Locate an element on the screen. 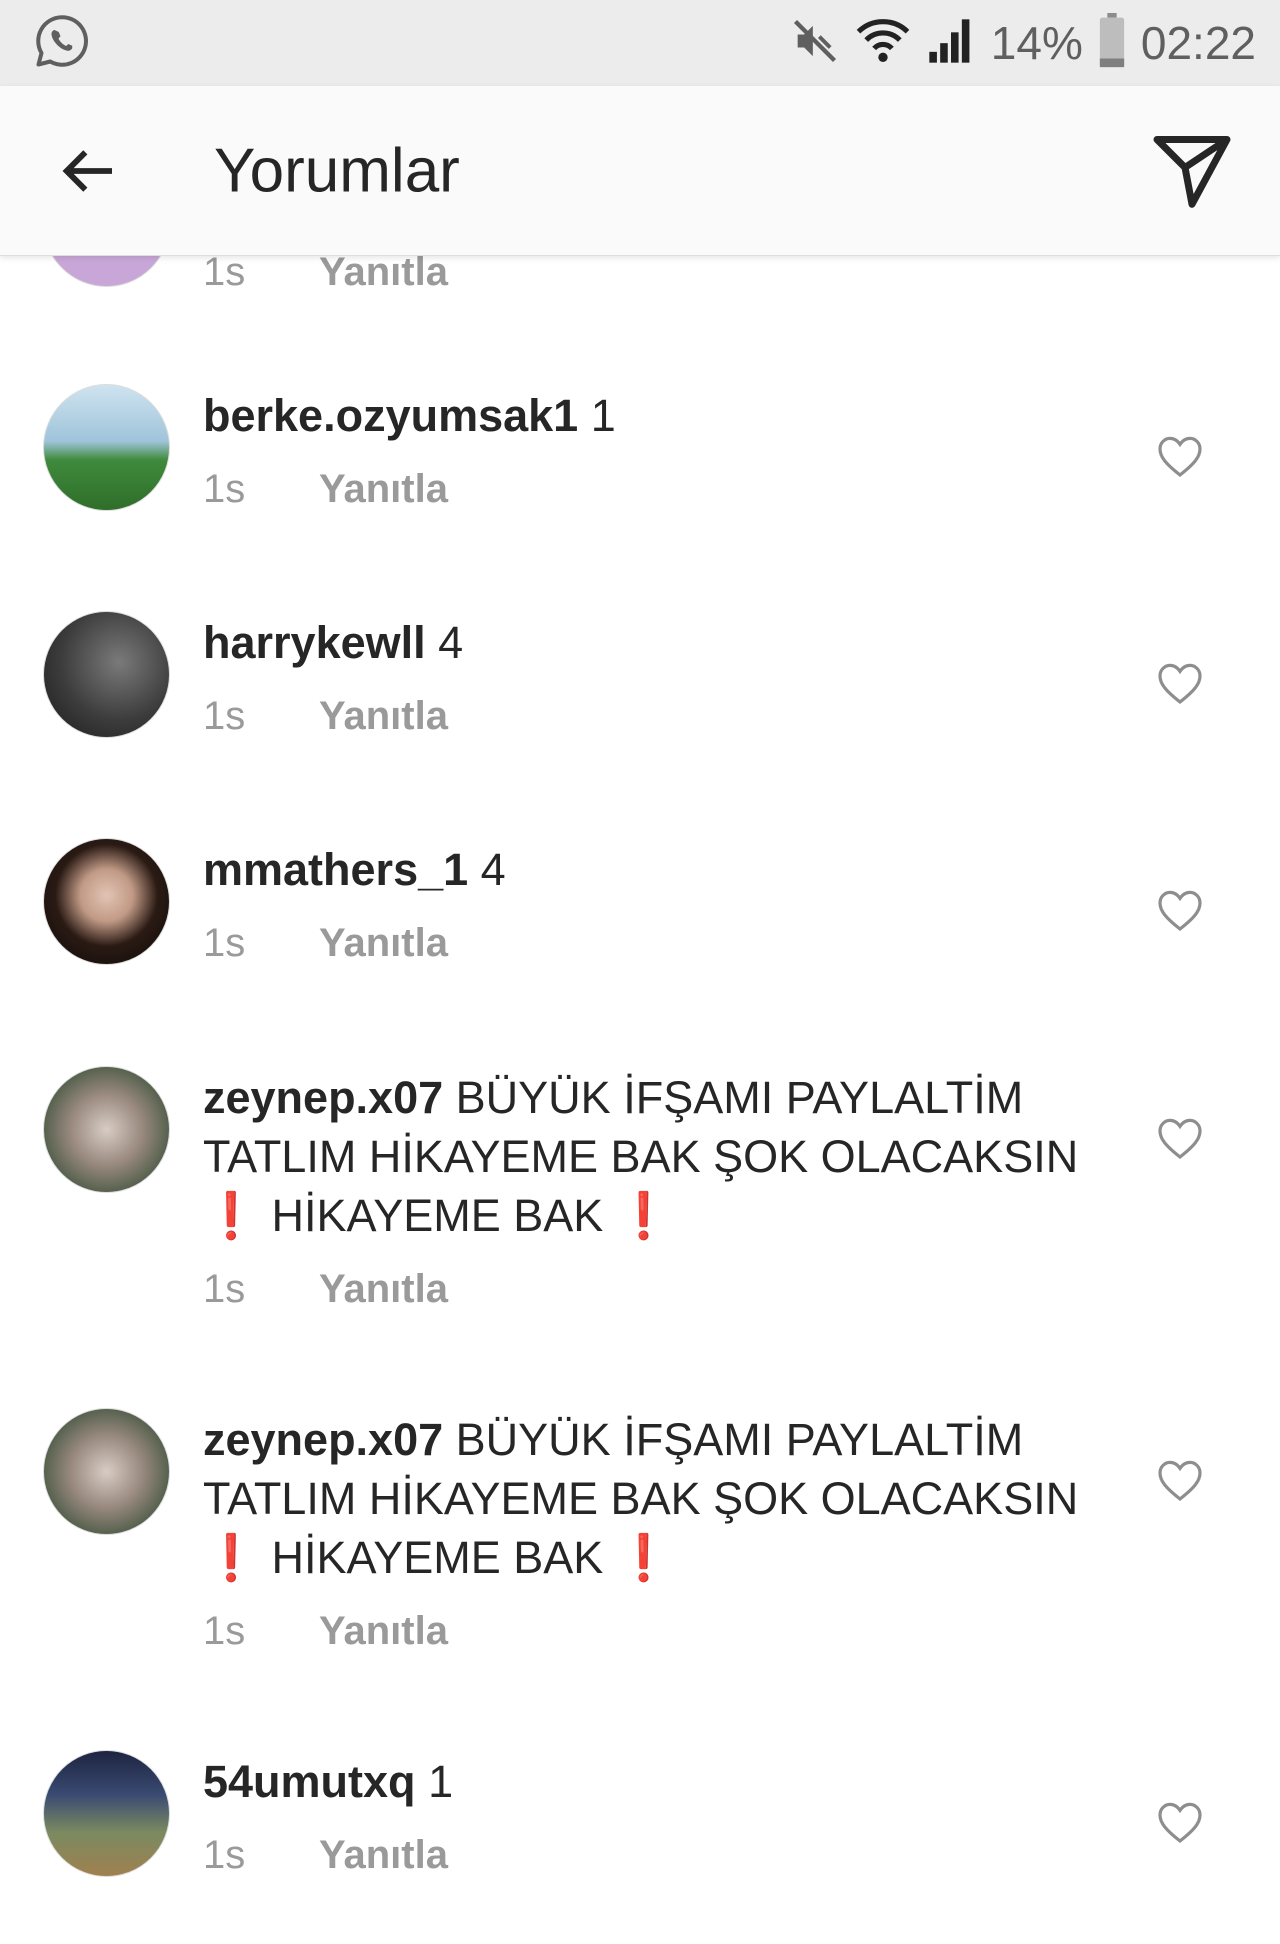 The width and height of the screenshot is (1280, 1944). header: Yorumlar is located at coordinates (640, 171).